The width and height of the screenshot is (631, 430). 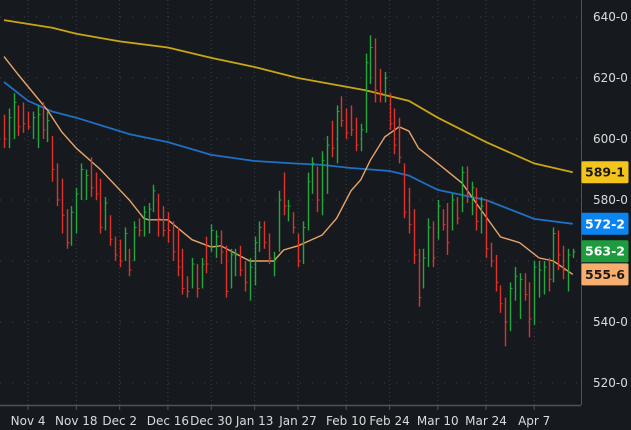 I want to click on price-tag-label: 555-6, so click(x=605, y=274).